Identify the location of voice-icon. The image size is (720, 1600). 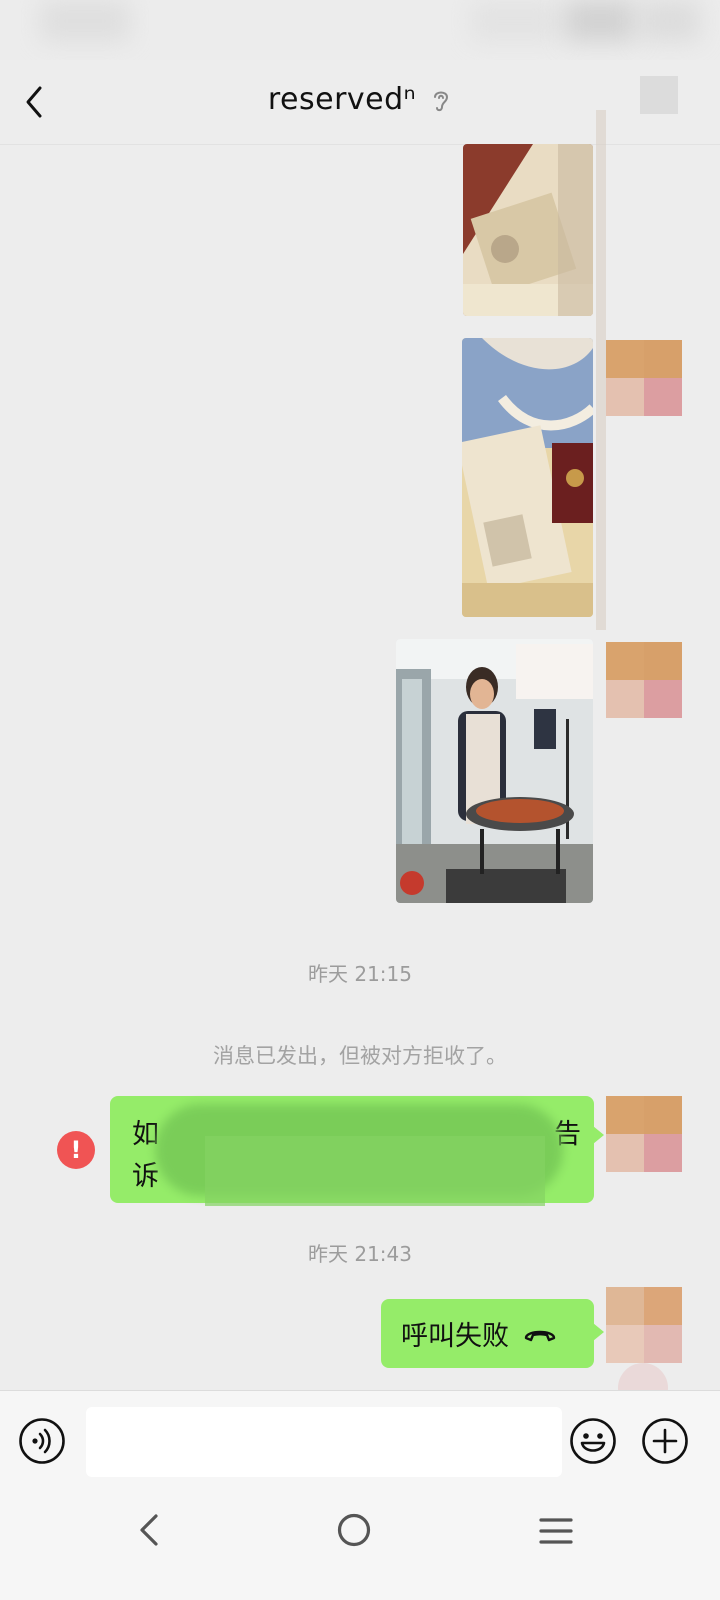
(42, 1441).